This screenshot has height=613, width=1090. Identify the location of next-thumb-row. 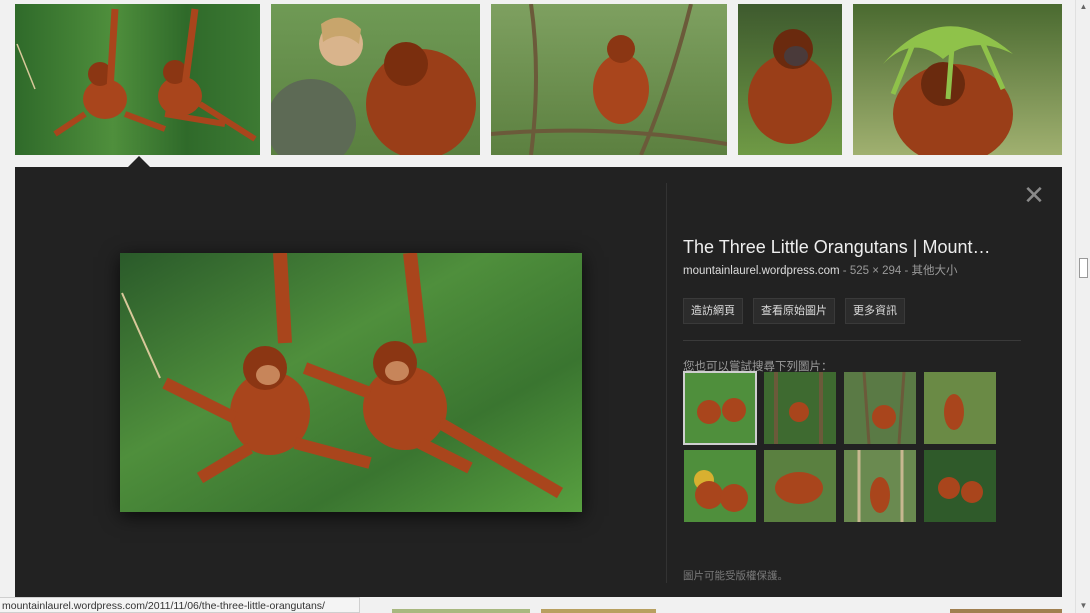
(461, 611).